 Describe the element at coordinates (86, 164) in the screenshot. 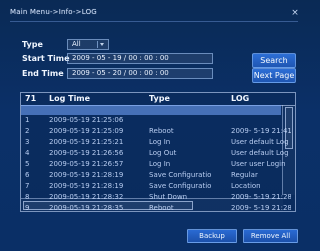

I see `row-log-time: 2009-05-19 21:26:57` at that location.